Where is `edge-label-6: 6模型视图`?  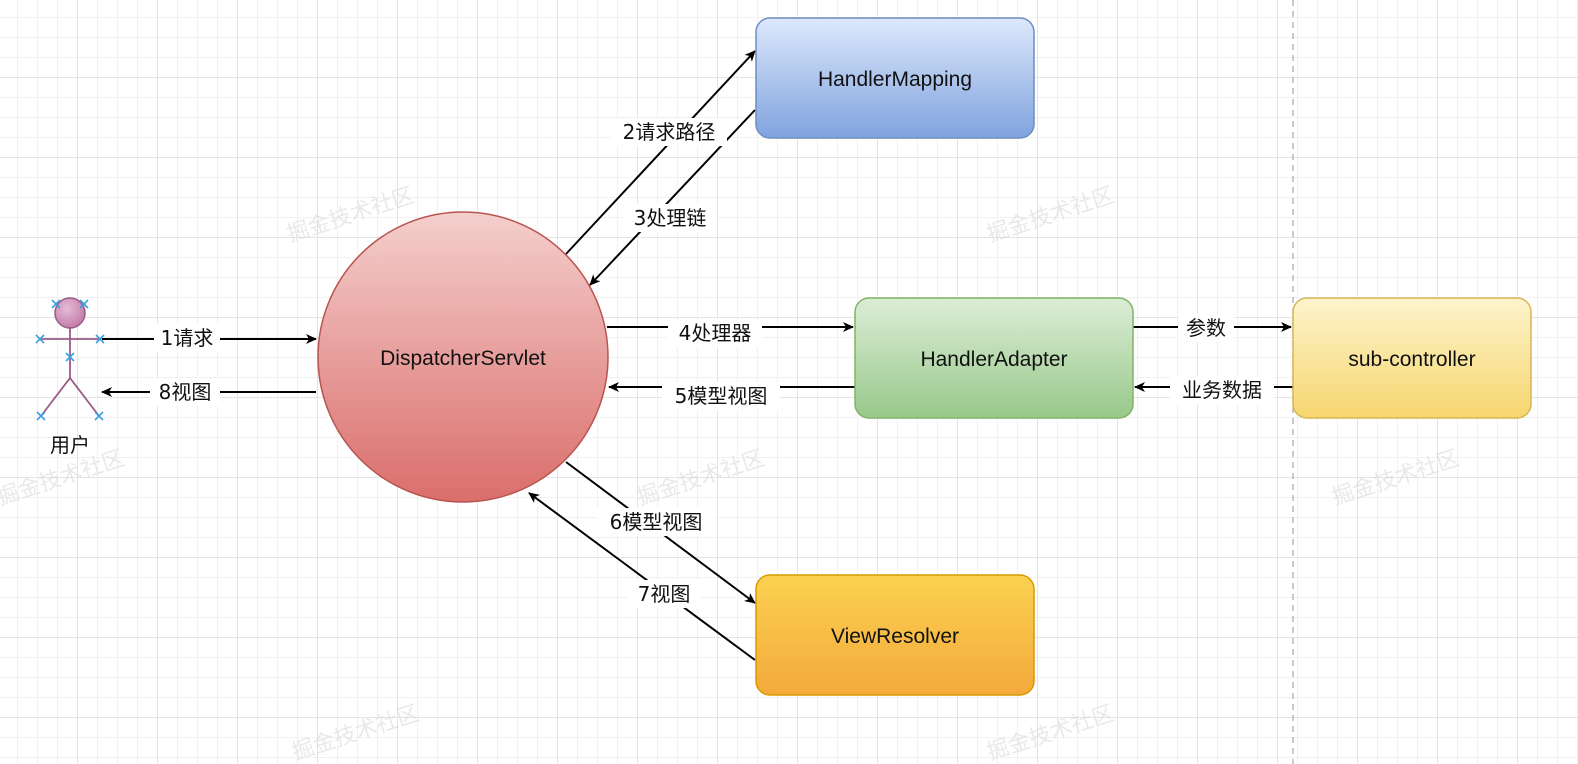
edge-label-6: 6模型视图 is located at coordinates (656, 522).